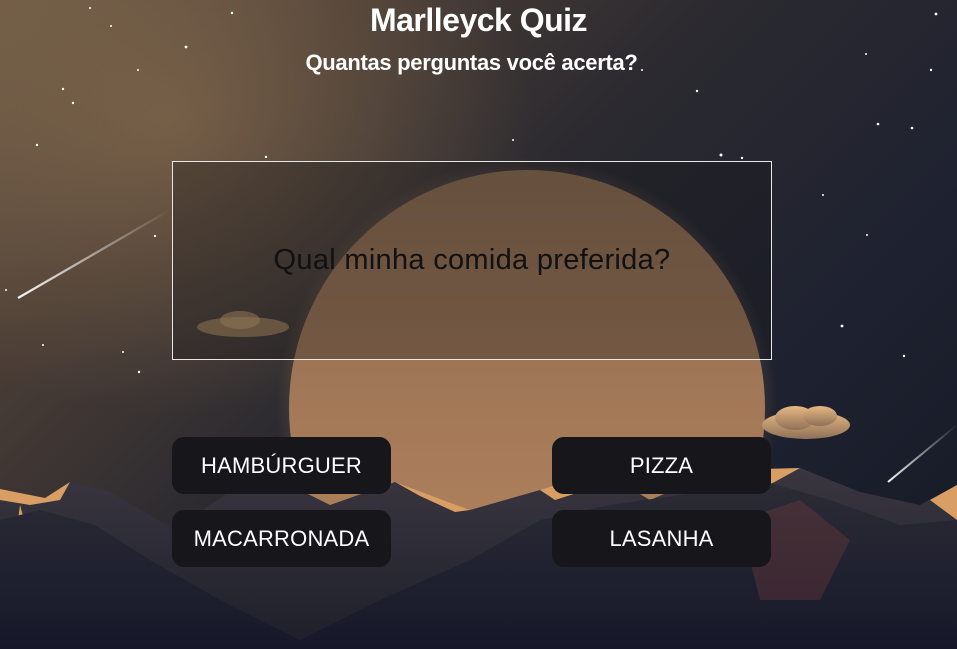 The image size is (957, 649). Describe the element at coordinates (661, 465) in the screenshot. I see `answer-button-pizza: PIZZA` at that location.